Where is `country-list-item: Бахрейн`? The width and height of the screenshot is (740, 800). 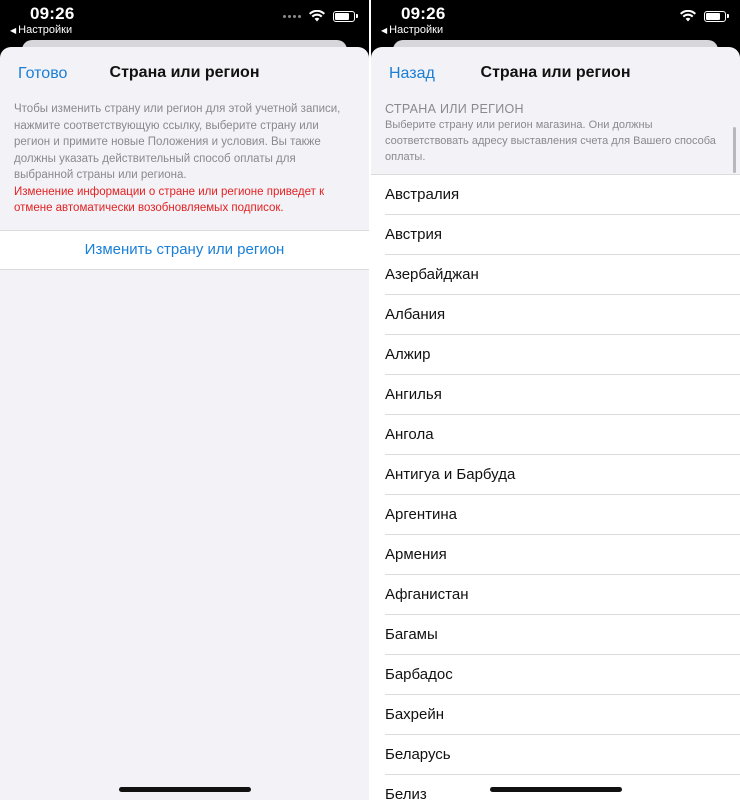
country-list-item: Бахрейн is located at coordinates (562, 715).